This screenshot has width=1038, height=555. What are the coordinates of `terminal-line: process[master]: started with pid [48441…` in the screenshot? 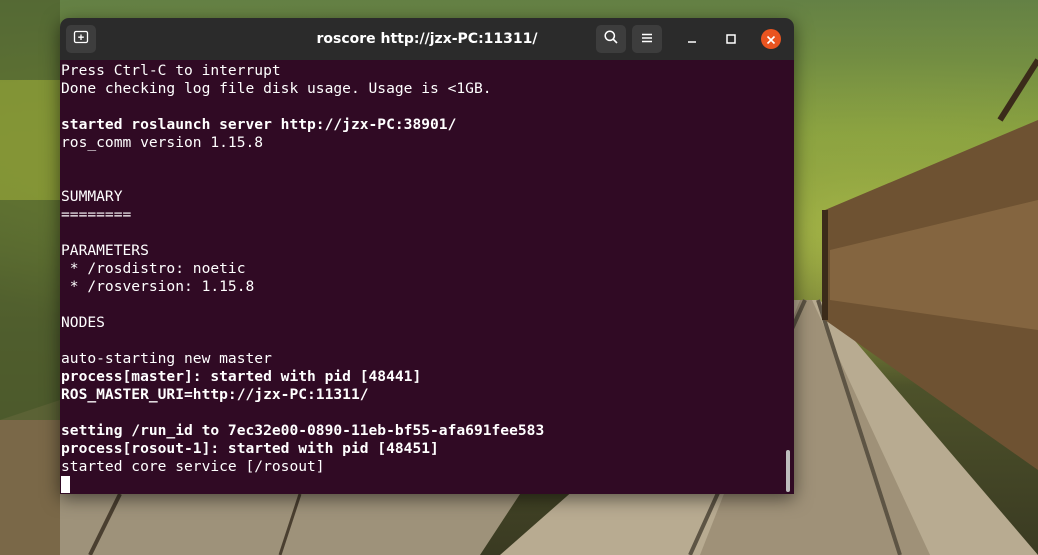 It's located at (241, 376).